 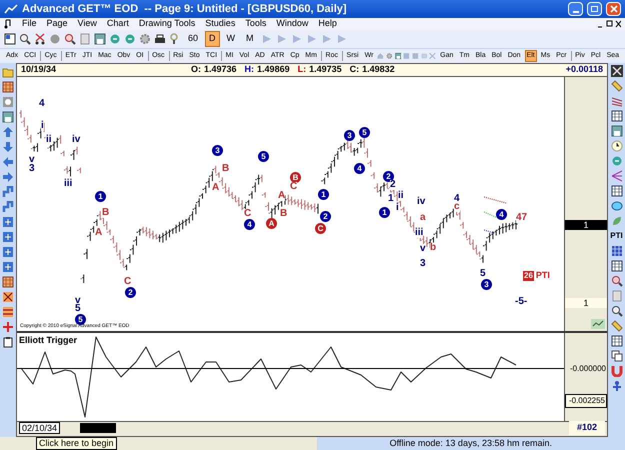 What do you see at coordinates (586, 401) in the screenshot?
I see `axis-value: -0.002255` at bounding box center [586, 401].